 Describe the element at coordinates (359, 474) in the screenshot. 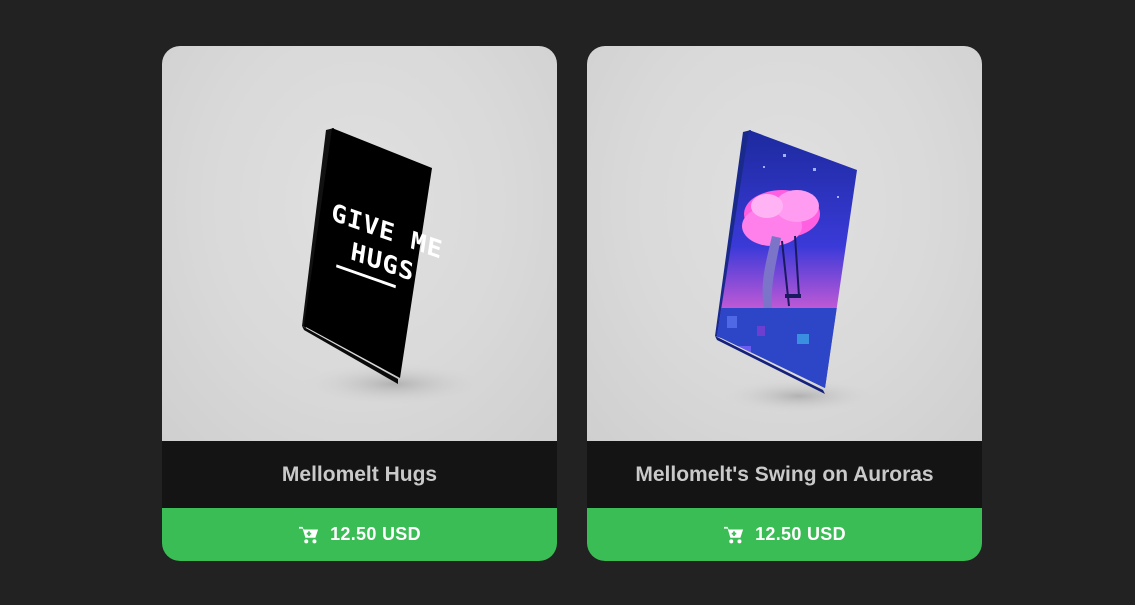

I see `product-title: Mellomelt Hugs` at that location.